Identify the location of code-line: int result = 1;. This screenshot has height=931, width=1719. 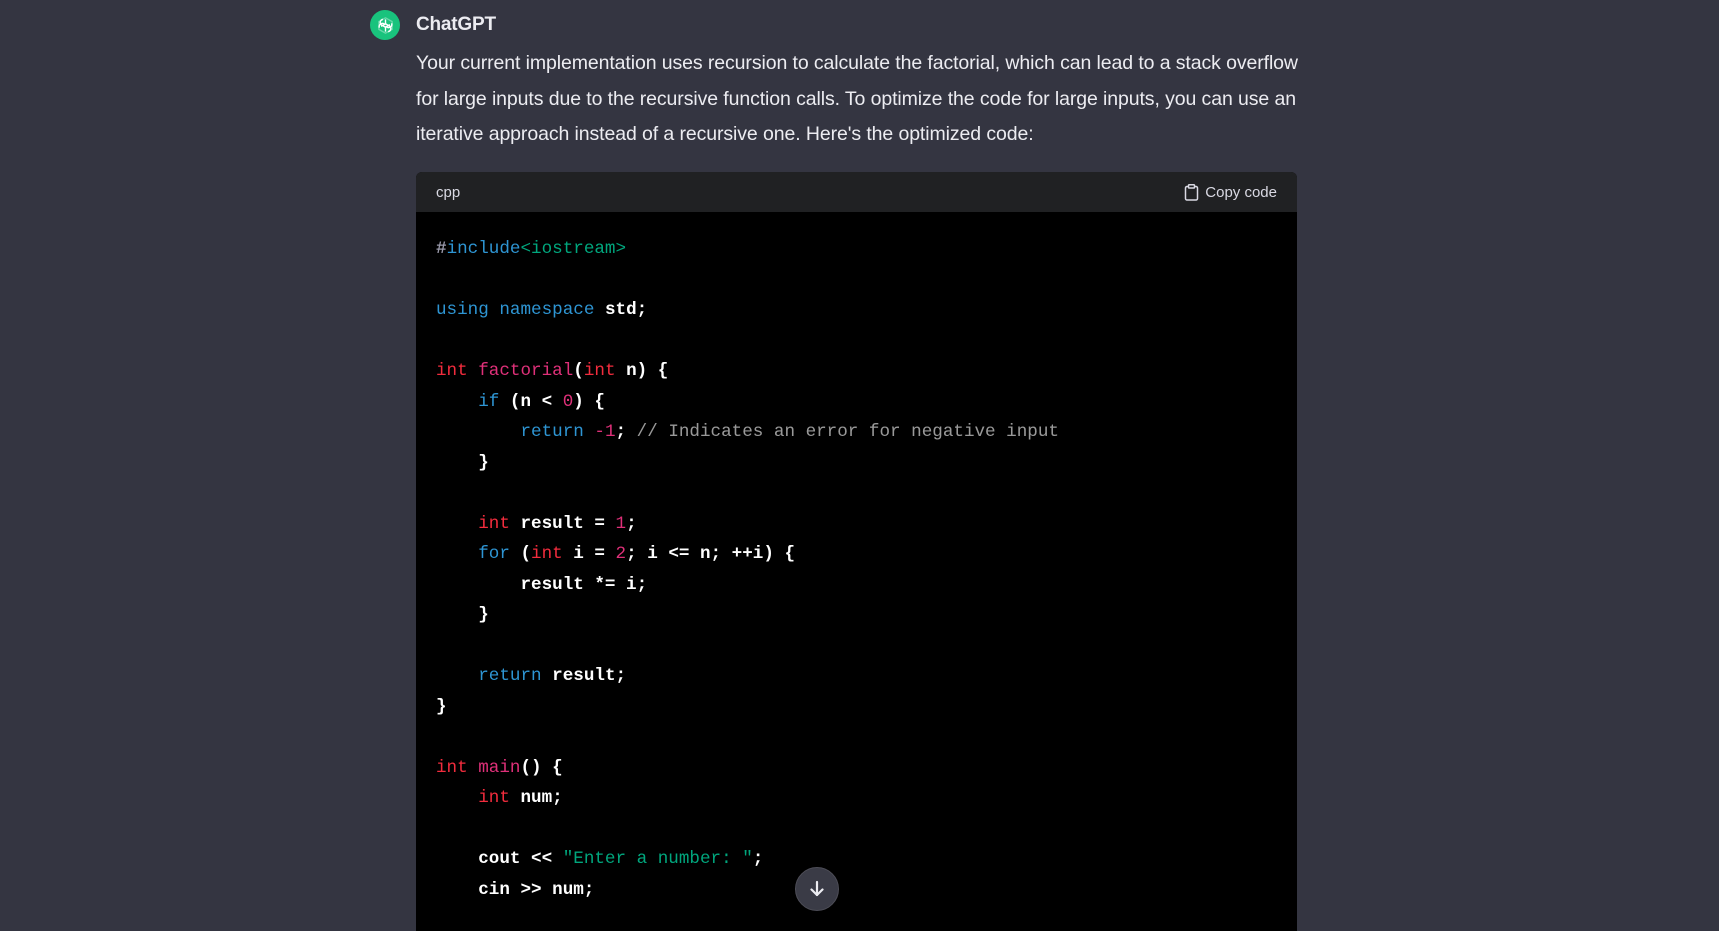
(856, 524).